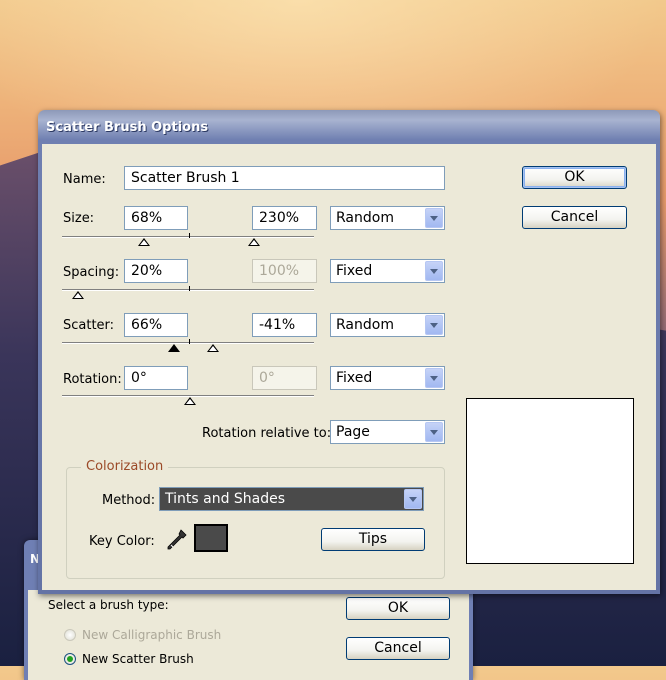 This screenshot has height=680, width=666. I want to click on rotation-min-input: 0°, so click(156, 378).